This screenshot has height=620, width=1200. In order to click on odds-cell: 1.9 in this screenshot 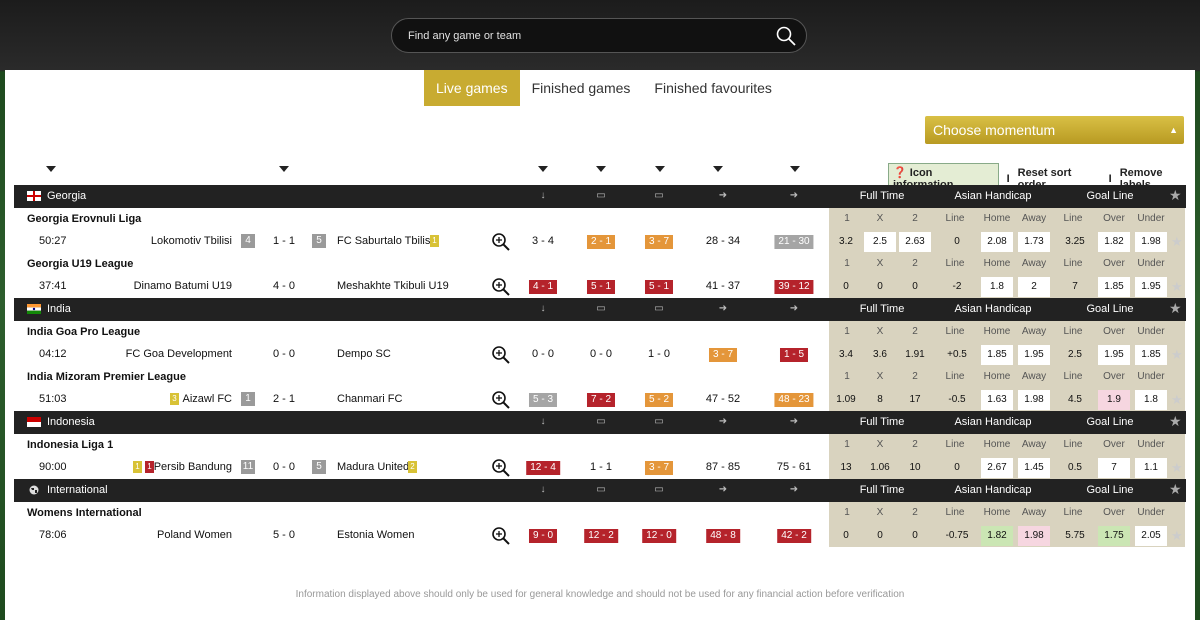, I will do `click(1114, 400)`.